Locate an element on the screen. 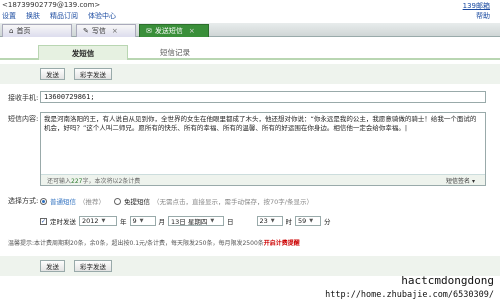 The height and width of the screenshot is (303, 500). normal-sms-label: 普通短信 is located at coordinates (63, 202).